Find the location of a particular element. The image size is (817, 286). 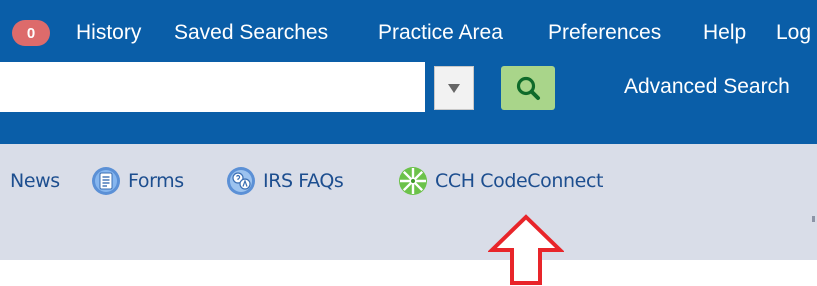

notification-badge: 0 is located at coordinates (31, 33).